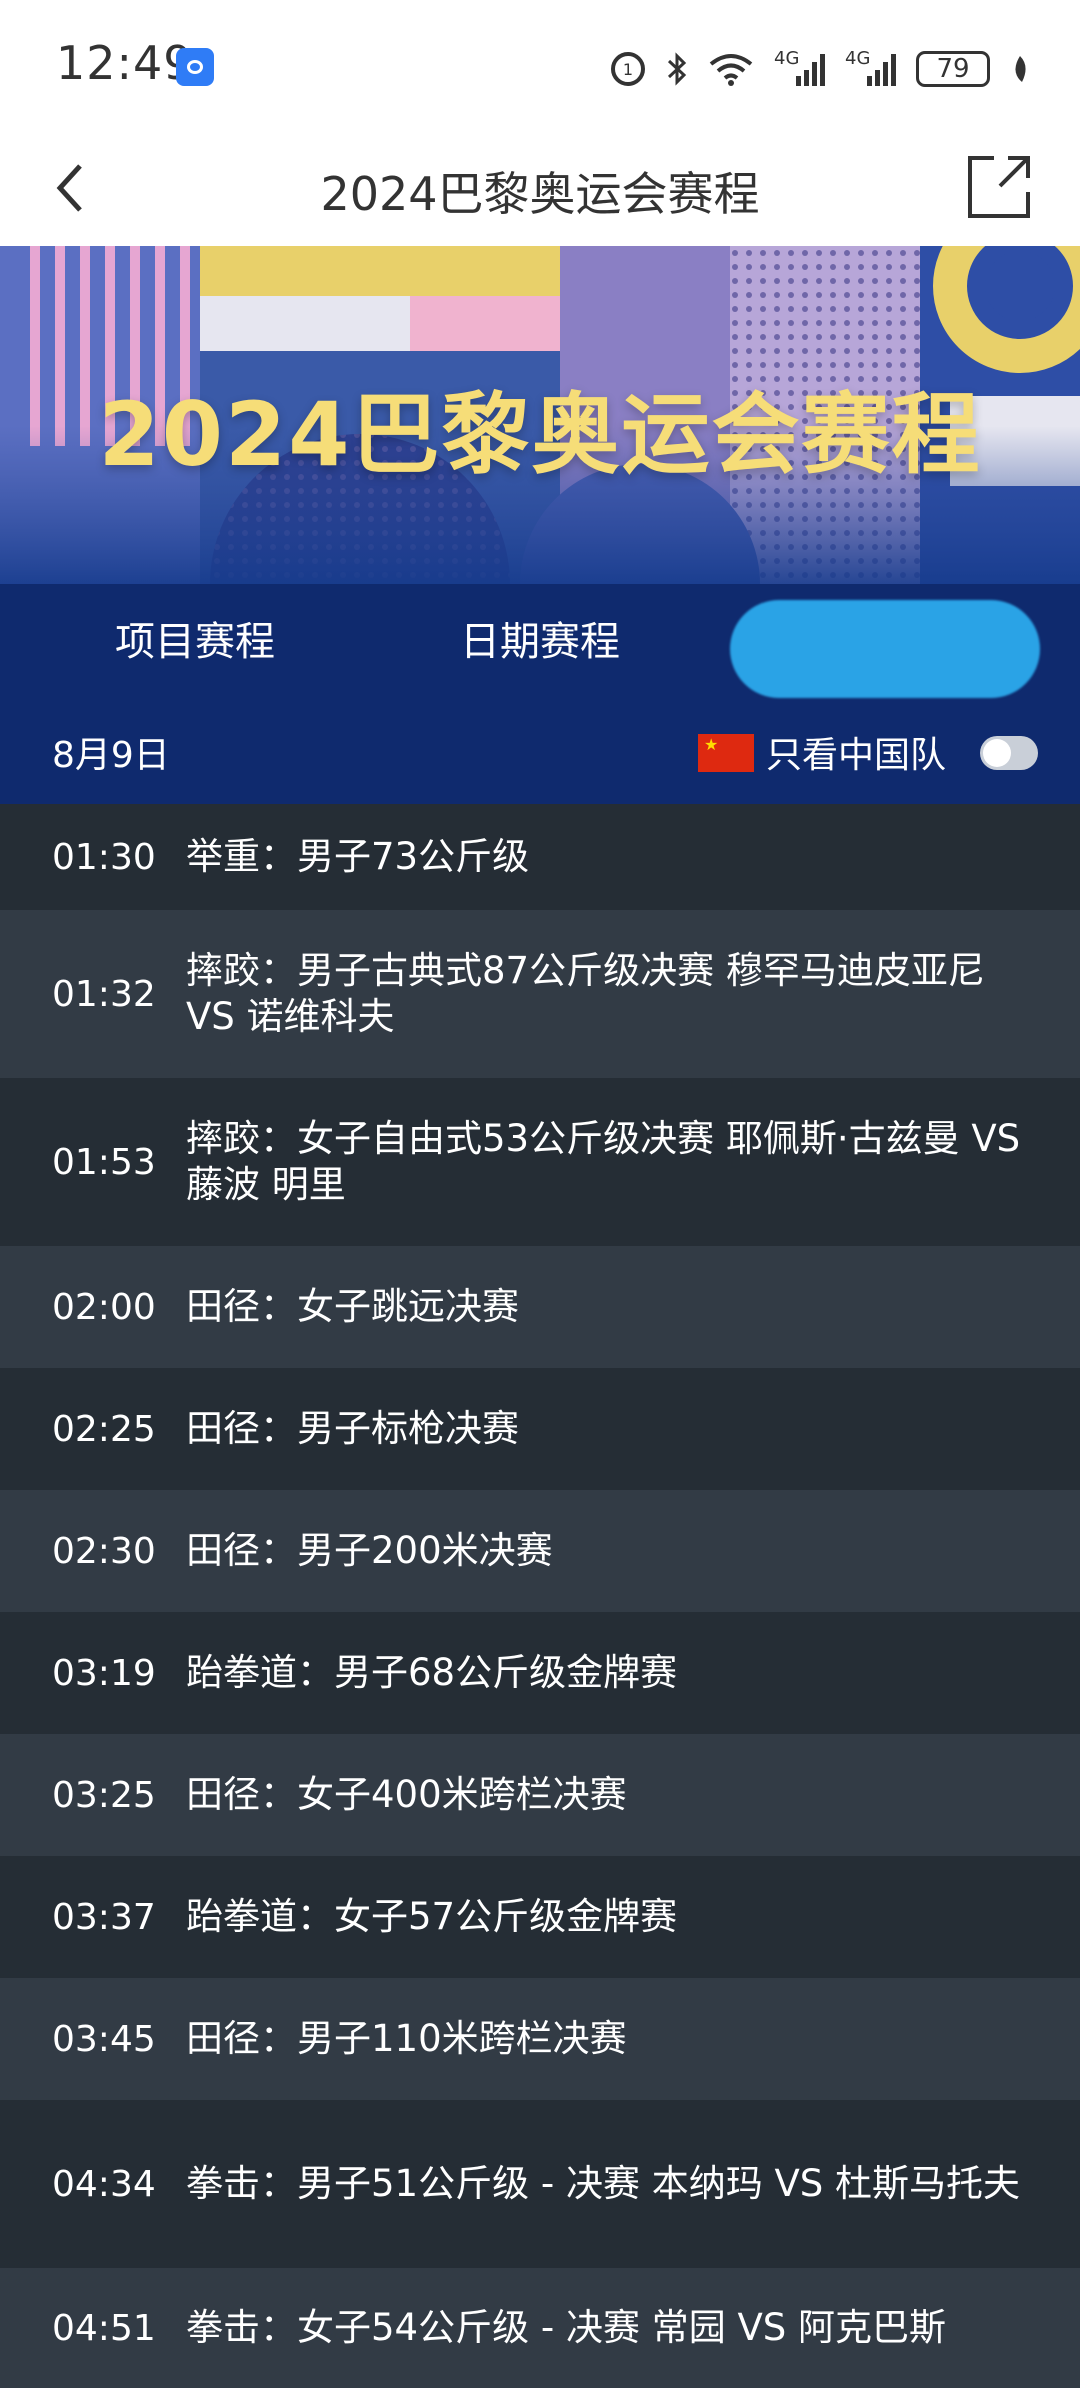 The height and width of the screenshot is (2388, 1080). Describe the element at coordinates (856, 755) in the screenshot. I see `china-only-label: 只看中国队` at that location.